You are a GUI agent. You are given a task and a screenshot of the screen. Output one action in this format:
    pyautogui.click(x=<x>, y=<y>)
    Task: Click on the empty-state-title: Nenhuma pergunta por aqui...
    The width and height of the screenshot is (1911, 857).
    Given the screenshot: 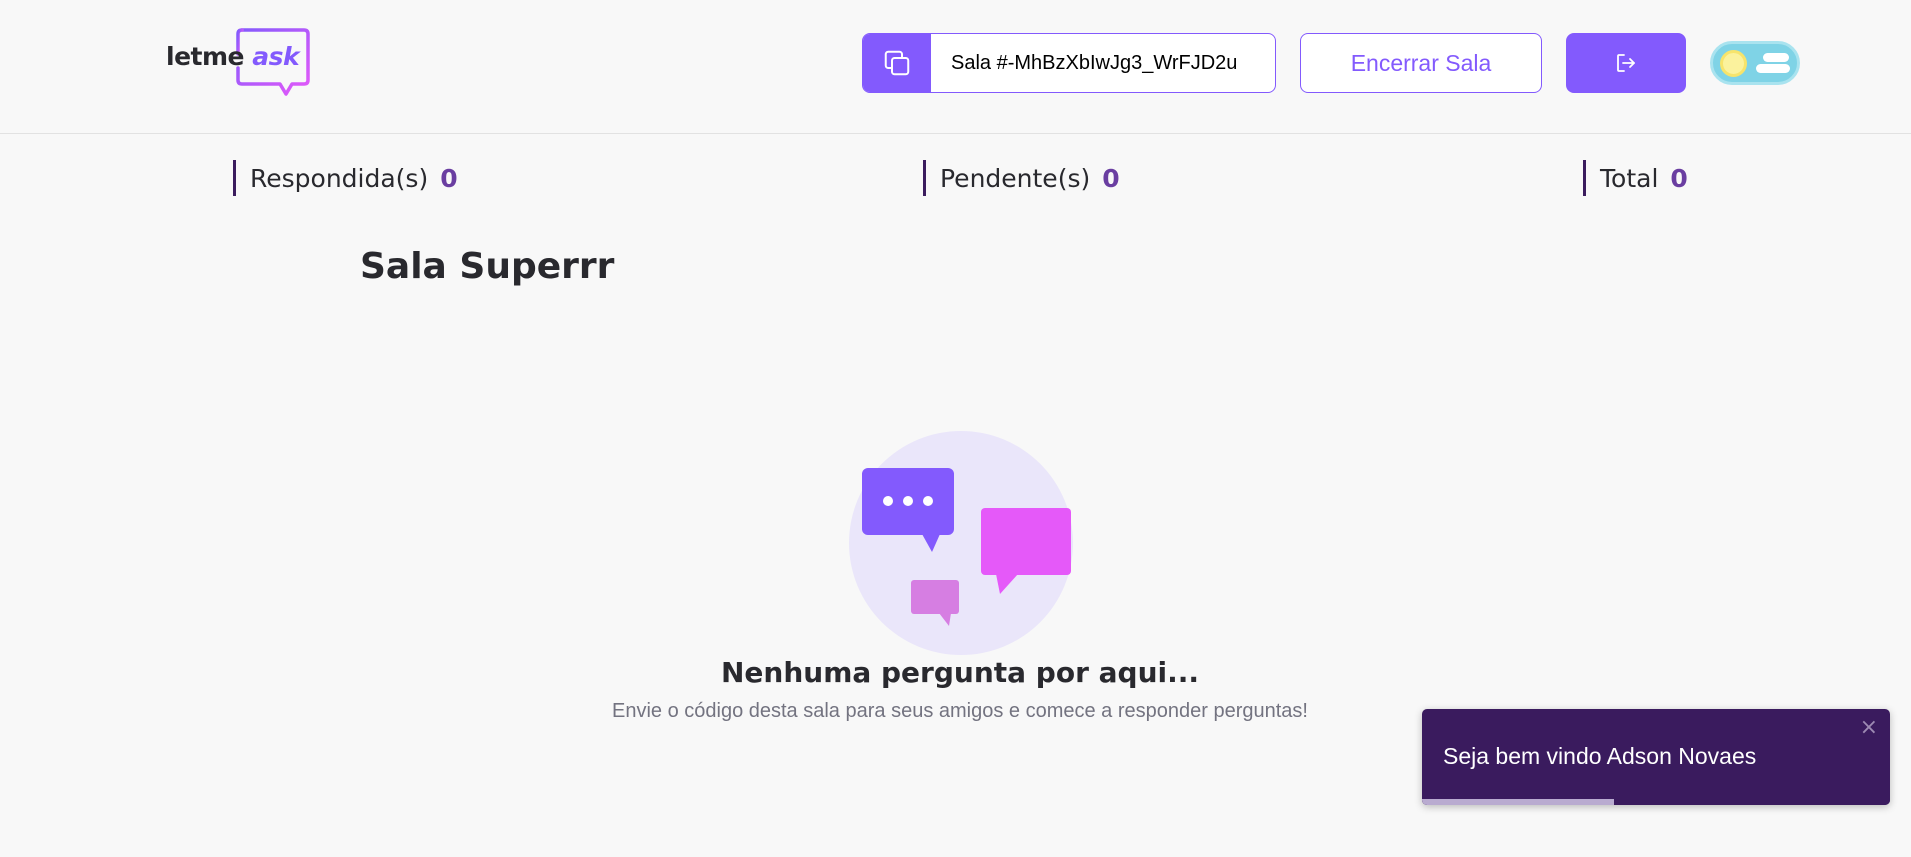 What is the action you would take?
    pyautogui.click(x=960, y=672)
    